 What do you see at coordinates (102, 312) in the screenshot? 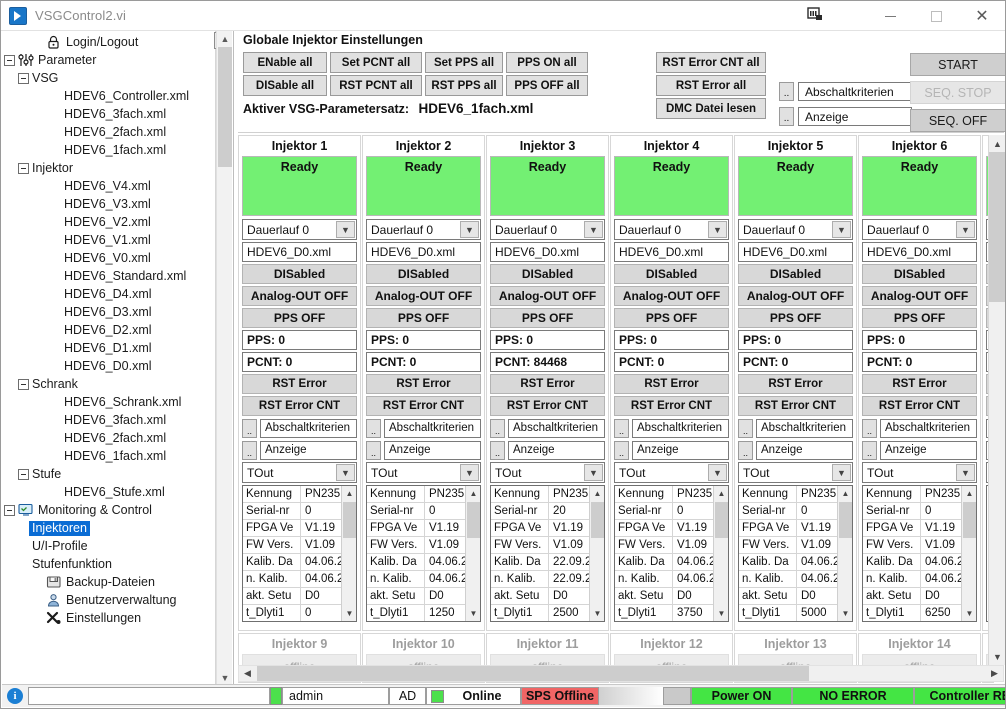
I see `sidebar-item-hdev6-d3-xml: HDEV6_D3.xml` at bounding box center [102, 312].